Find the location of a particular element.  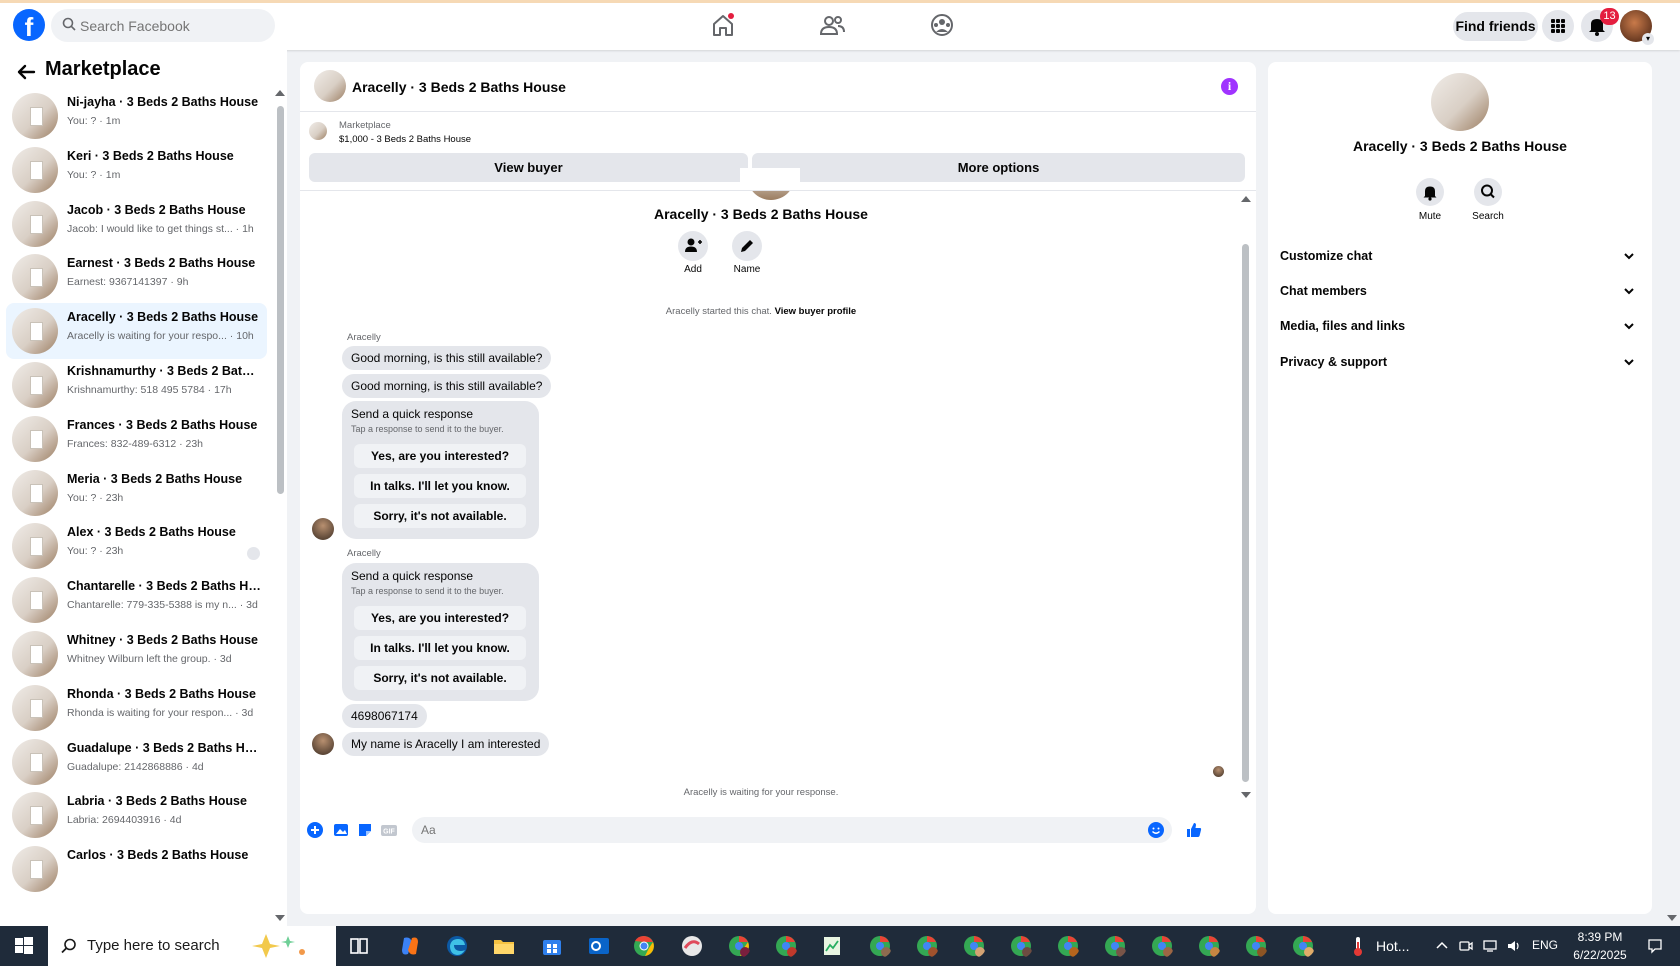

conversation-item: Keri · 3 Beds 2 Baths House You: ? · 1m is located at coordinates (136, 170).